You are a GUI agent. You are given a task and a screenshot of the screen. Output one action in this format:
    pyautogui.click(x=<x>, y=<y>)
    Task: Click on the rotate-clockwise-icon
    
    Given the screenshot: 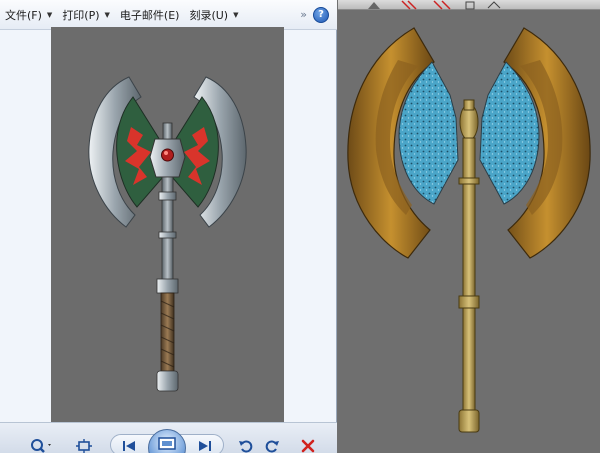 What is the action you would take?
    pyautogui.click(x=272, y=444)
    